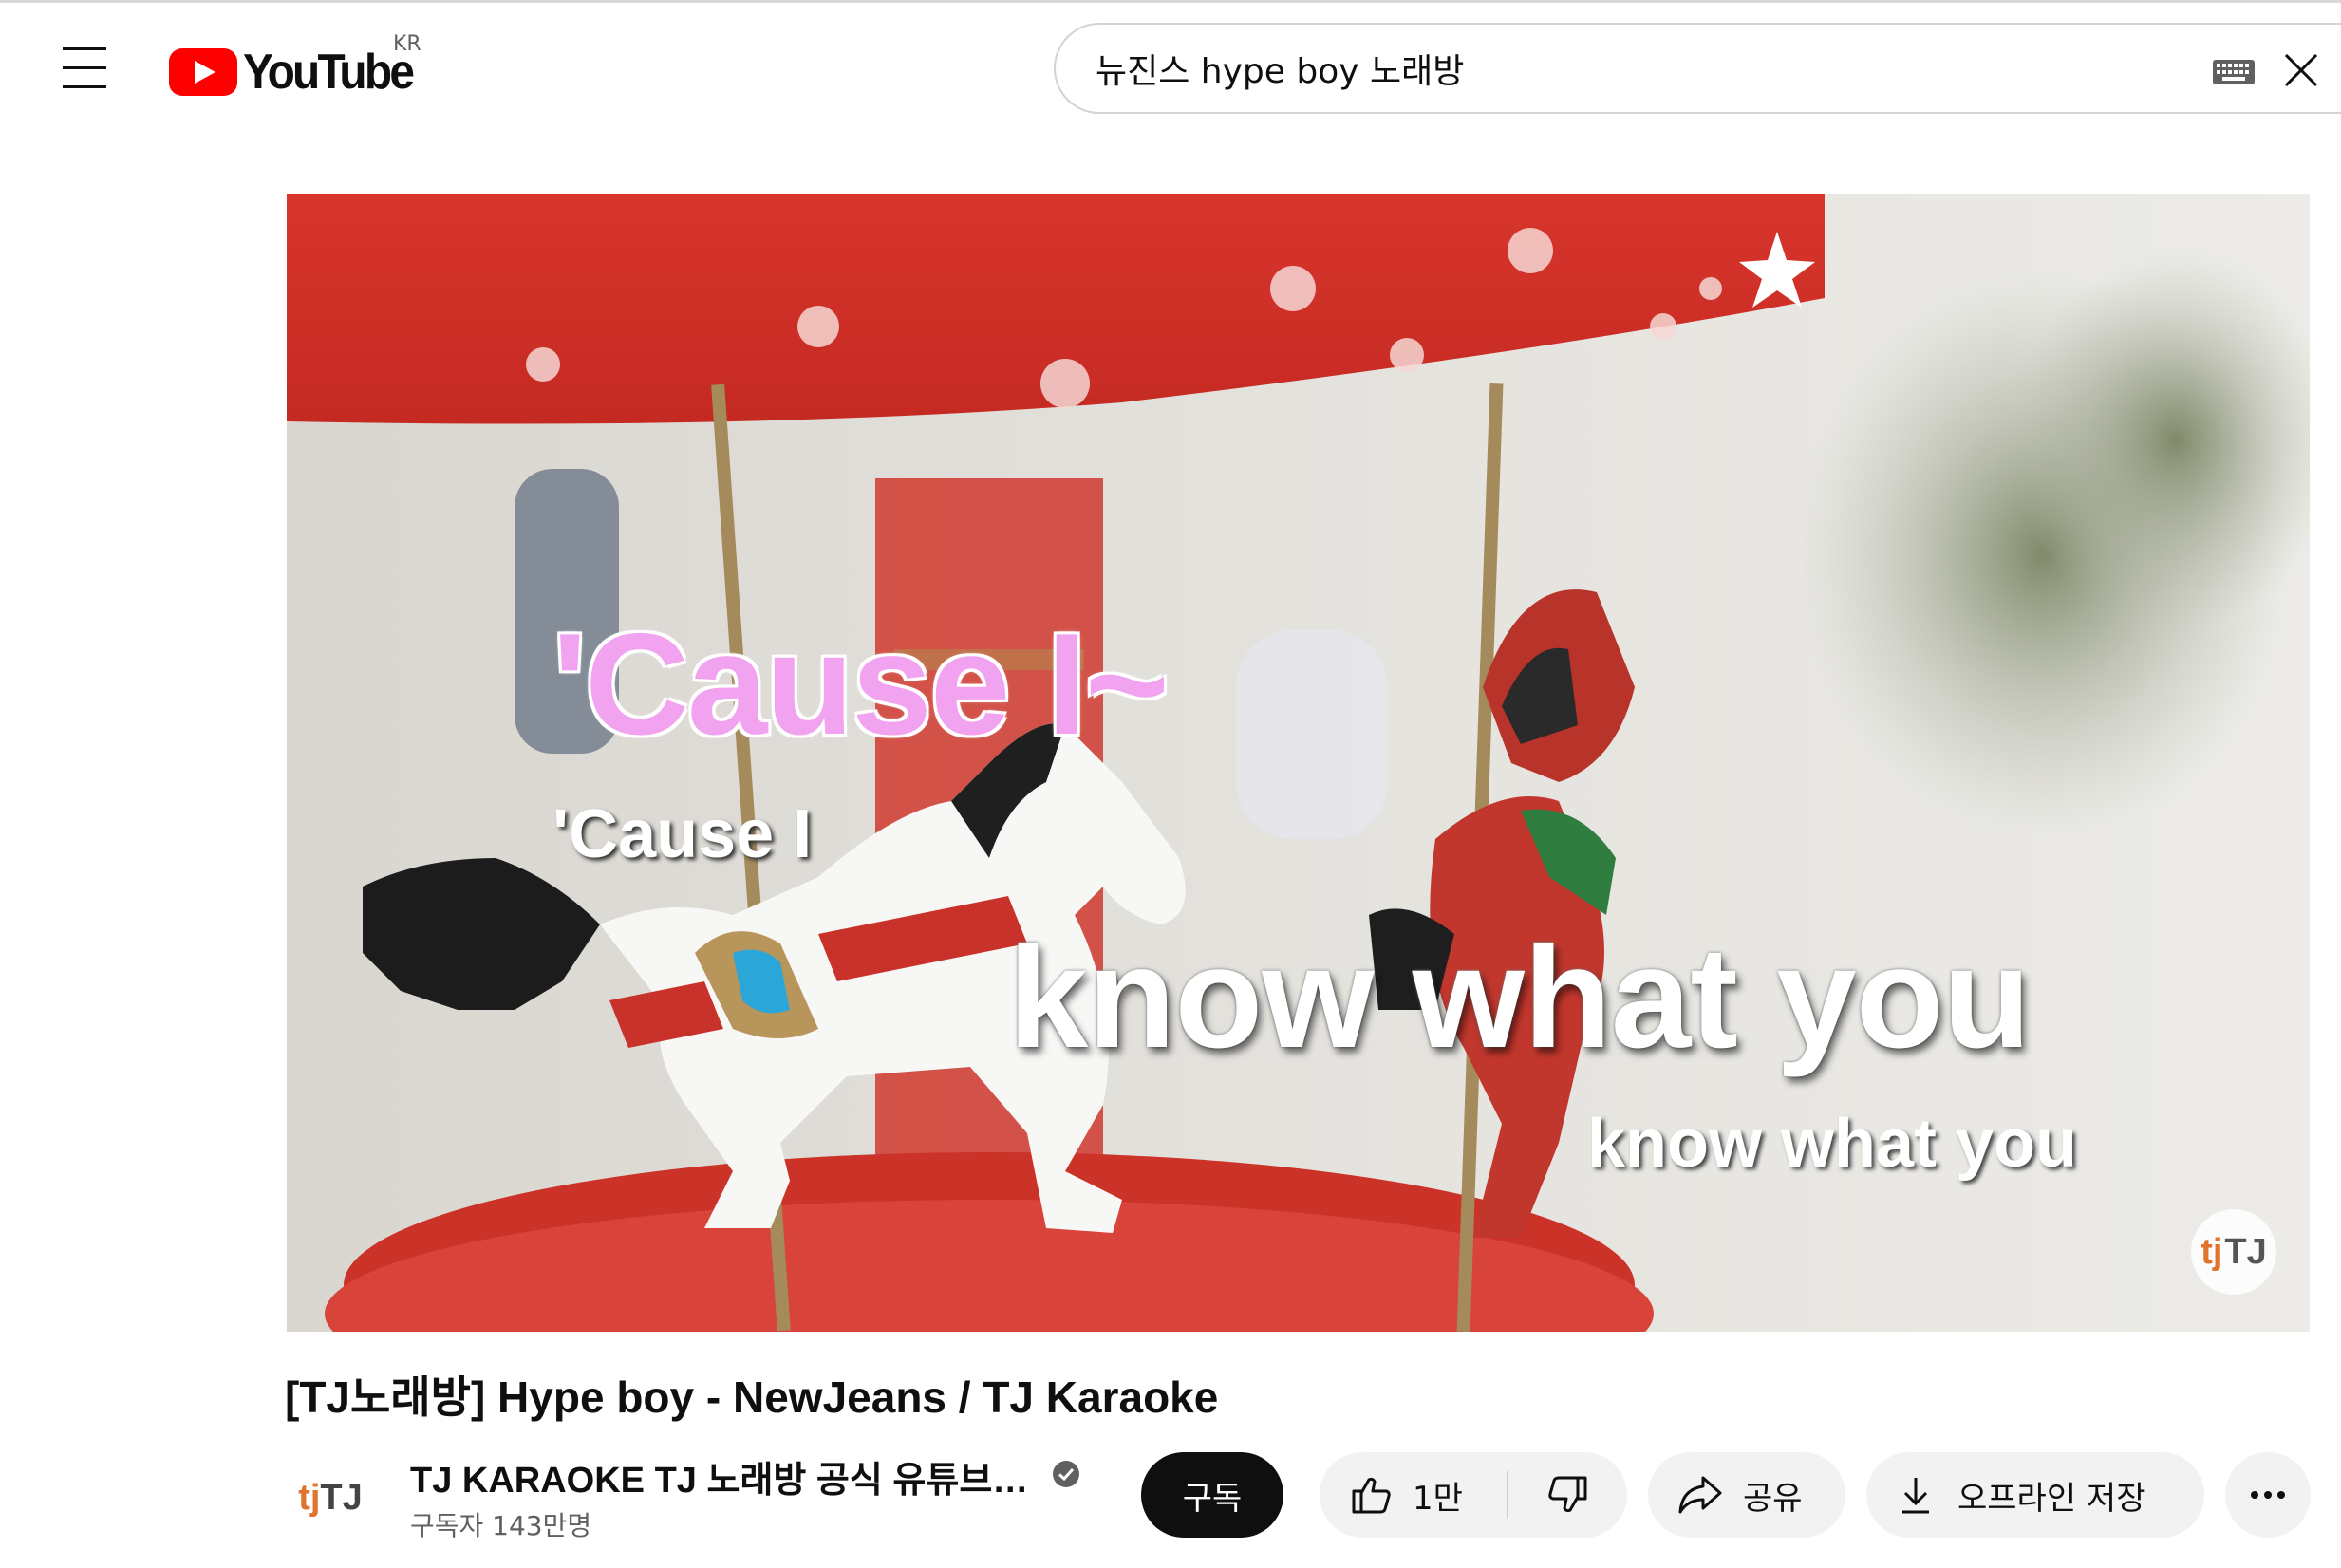 This screenshot has height=1568, width=2341. I want to click on logo-text: YouTube, so click(329, 72).